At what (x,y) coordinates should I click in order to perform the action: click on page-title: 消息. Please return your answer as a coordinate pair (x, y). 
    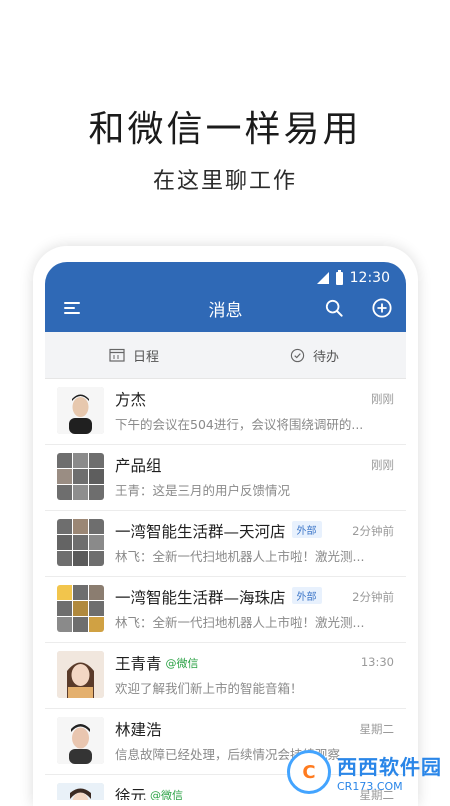
    Looking at the image, I should click on (225, 311).